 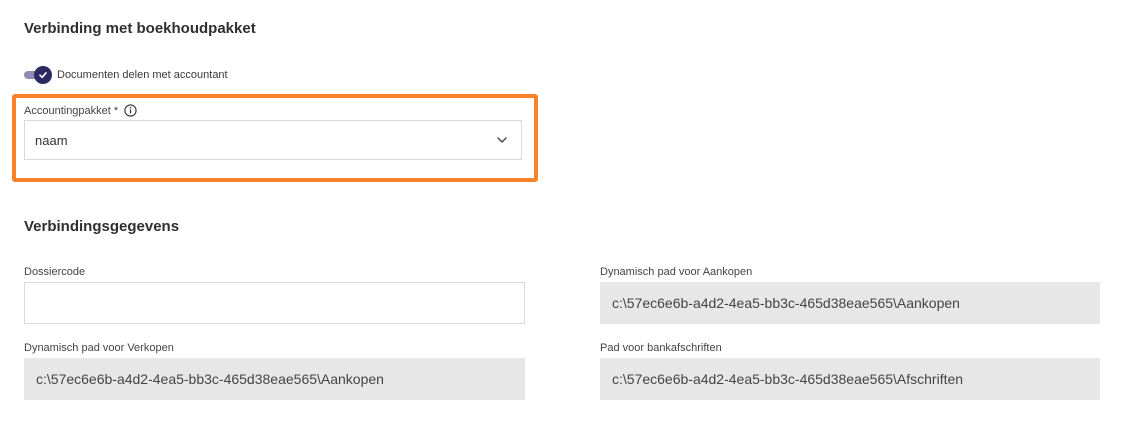 I want to click on section-title-connection: Verbinding met boekhoudpakket, so click(x=140, y=28).